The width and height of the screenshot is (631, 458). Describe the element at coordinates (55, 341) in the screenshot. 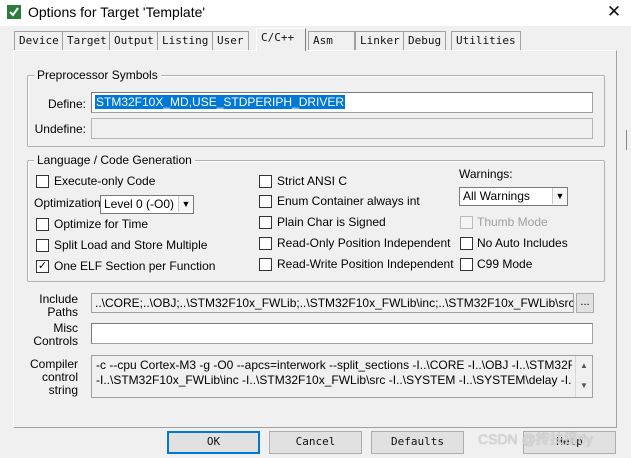

I see `misc-label-2: Controls` at that location.